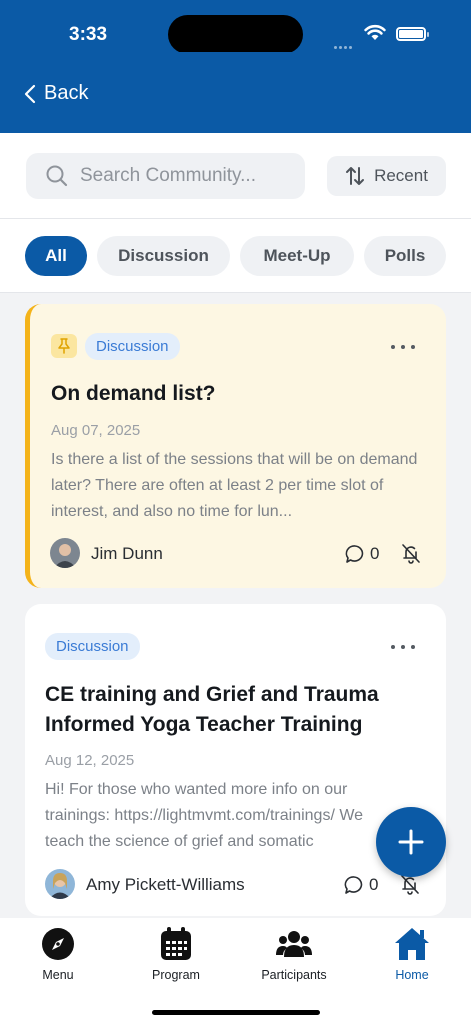 The height and width of the screenshot is (1024, 471). I want to click on sort-icon, so click(355, 176).